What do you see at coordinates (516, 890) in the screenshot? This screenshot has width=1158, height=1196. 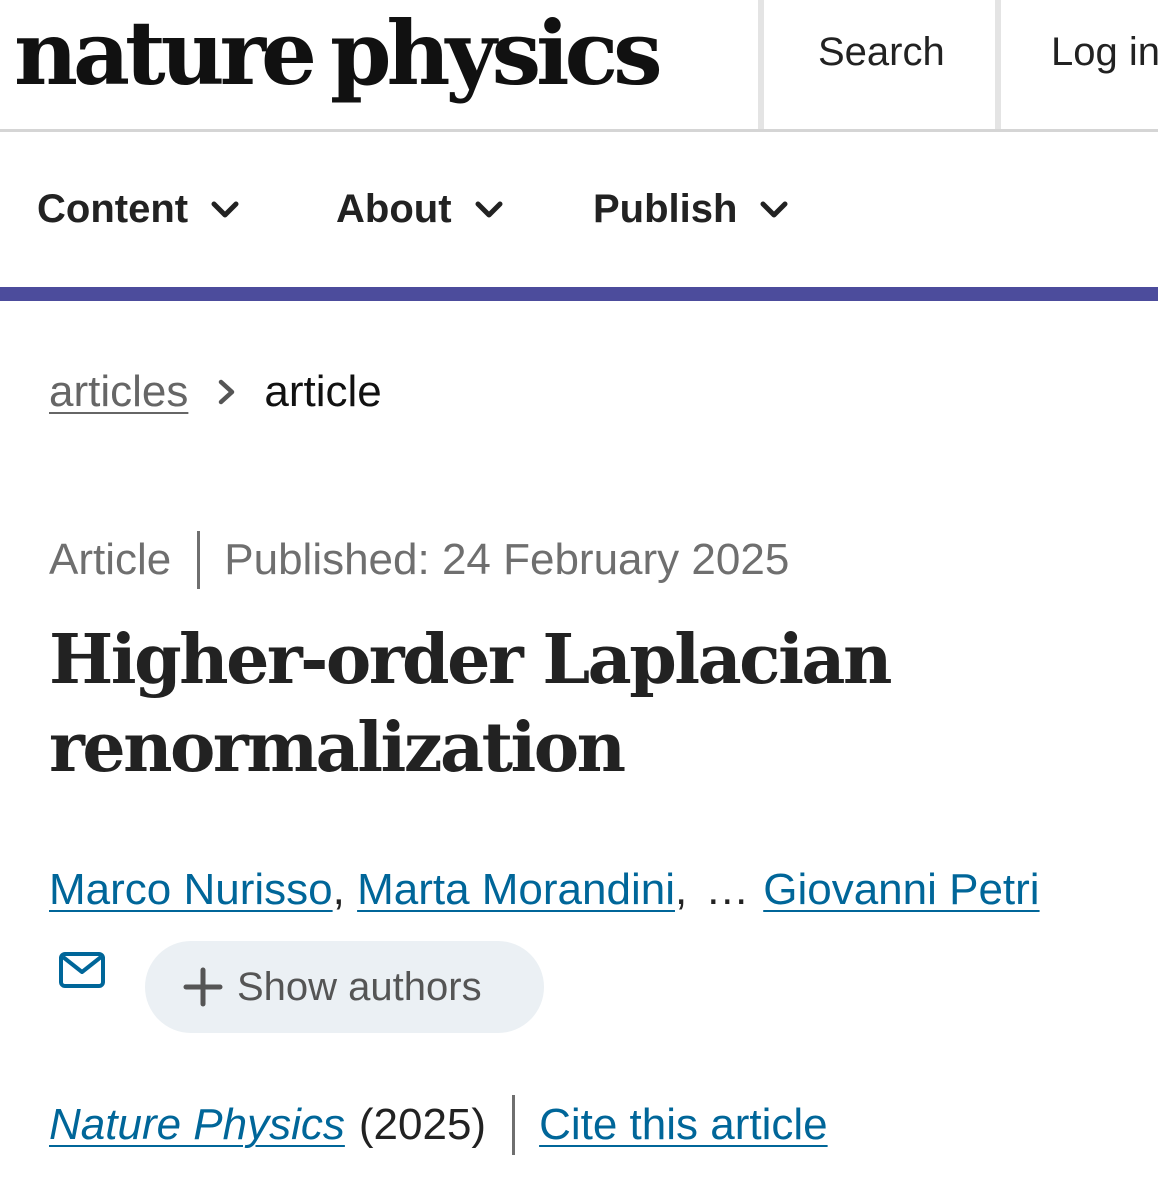 I see `author-link: Marta Morandini` at bounding box center [516, 890].